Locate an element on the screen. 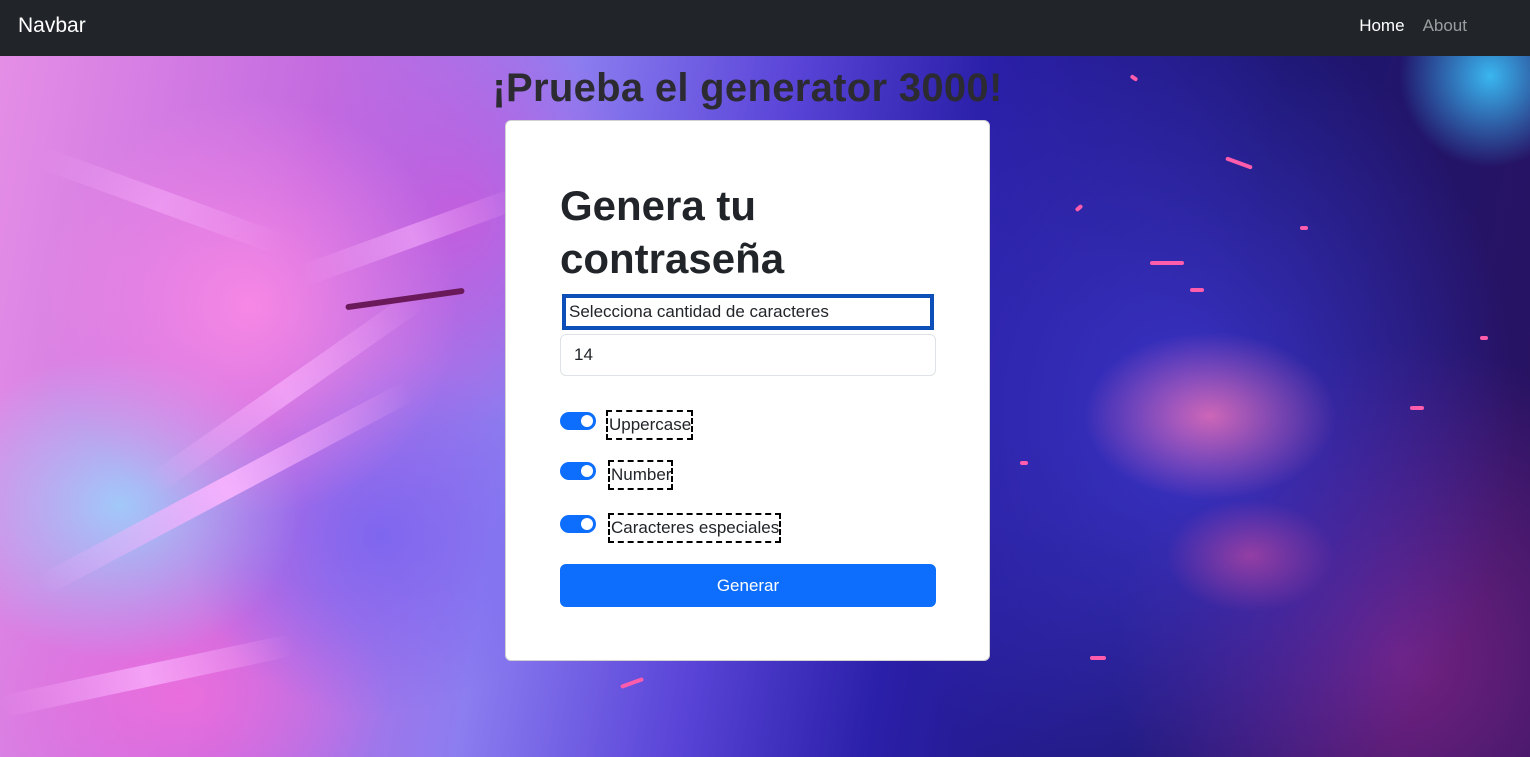 The width and height of the screenshot is (1530, 757). navbar: Navbar Home About is located at coordinates (765, 28).